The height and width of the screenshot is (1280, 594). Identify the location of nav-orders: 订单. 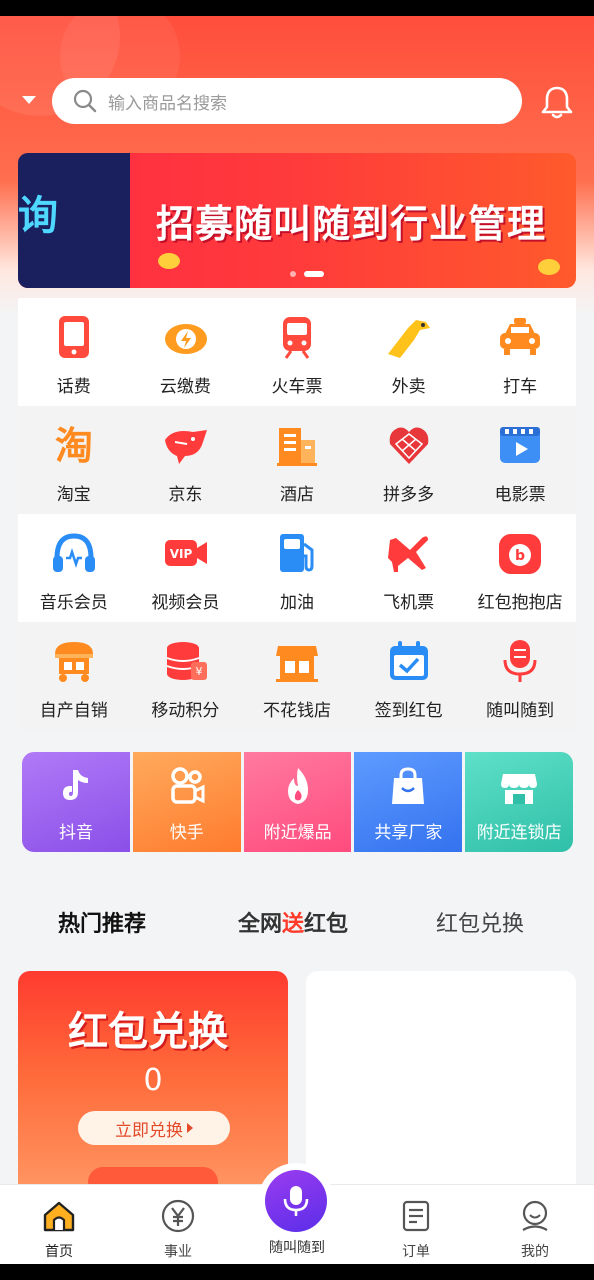
(416, 1225).